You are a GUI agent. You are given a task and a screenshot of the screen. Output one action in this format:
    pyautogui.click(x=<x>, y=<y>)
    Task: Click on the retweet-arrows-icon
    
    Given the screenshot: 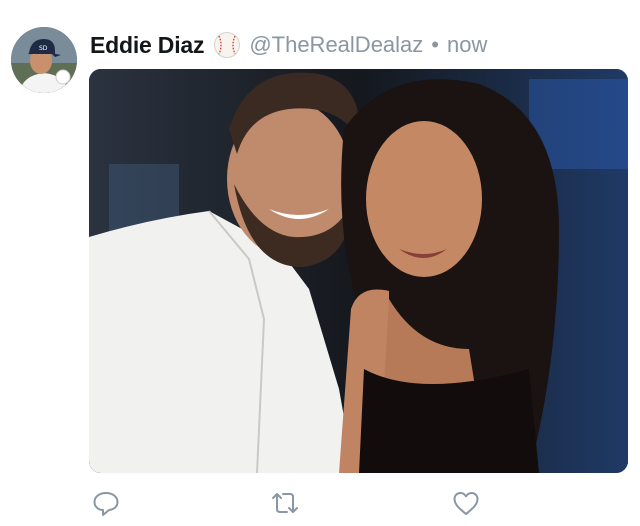 What is the action you would take?
    pyautogui.click(x=285, y=503)
    